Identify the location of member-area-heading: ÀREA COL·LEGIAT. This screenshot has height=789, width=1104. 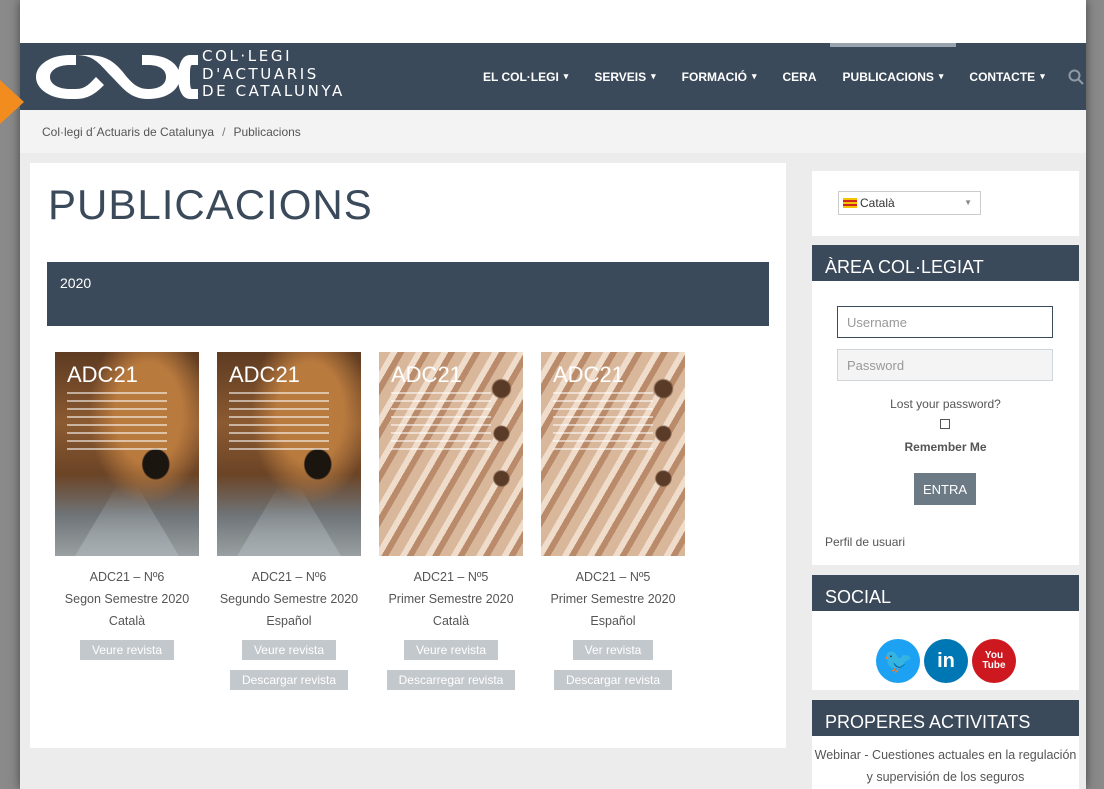
(945, 263).